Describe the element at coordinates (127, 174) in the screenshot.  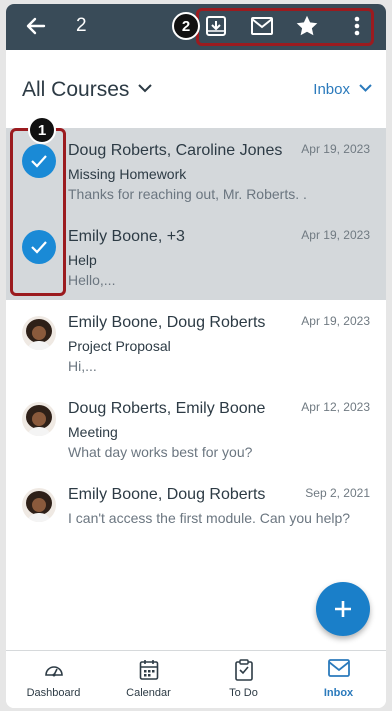
I see `message-subject: Missing Homework` at that location.